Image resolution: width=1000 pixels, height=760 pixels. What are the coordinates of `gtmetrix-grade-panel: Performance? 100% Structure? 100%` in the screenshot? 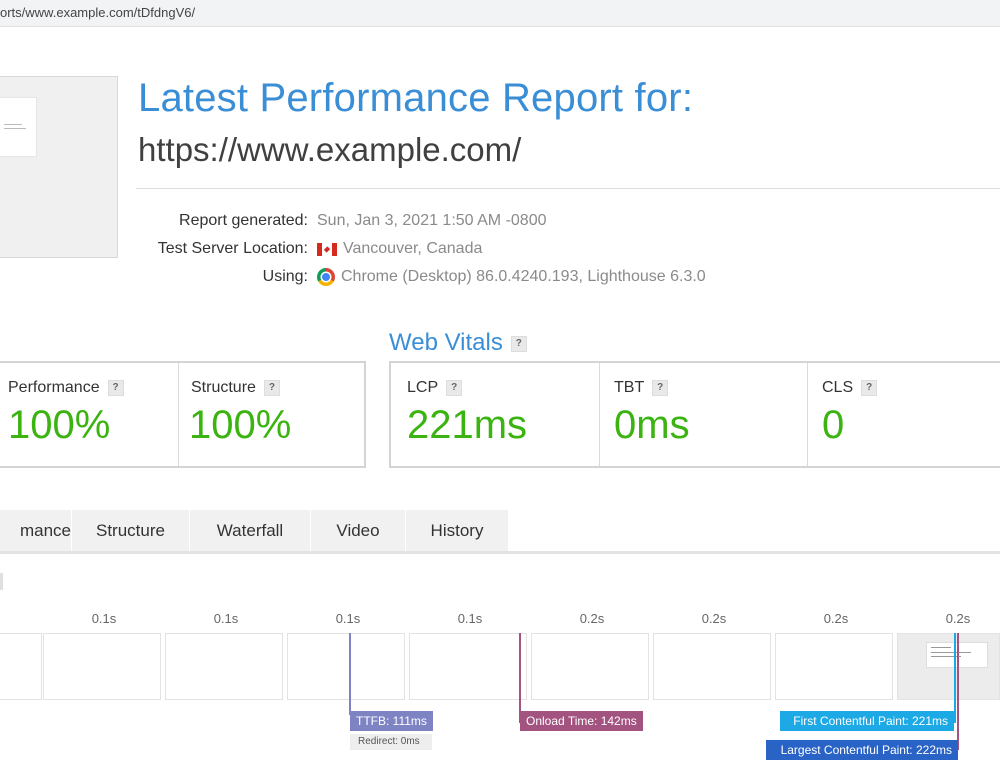 It's located at (183, 414).